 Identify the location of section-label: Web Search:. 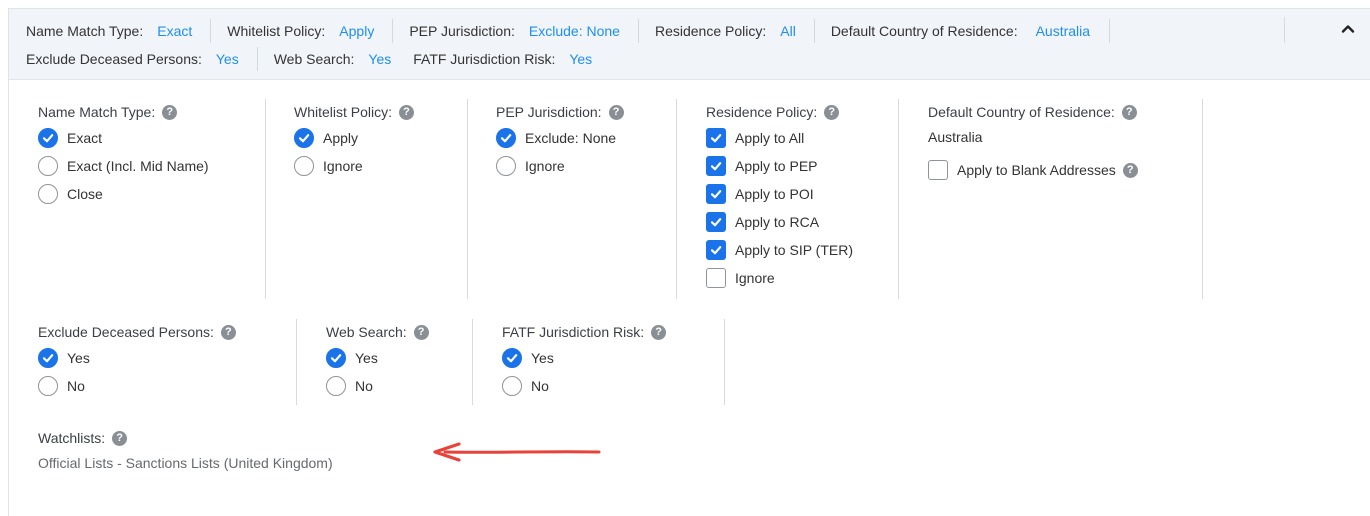
(366, 332).